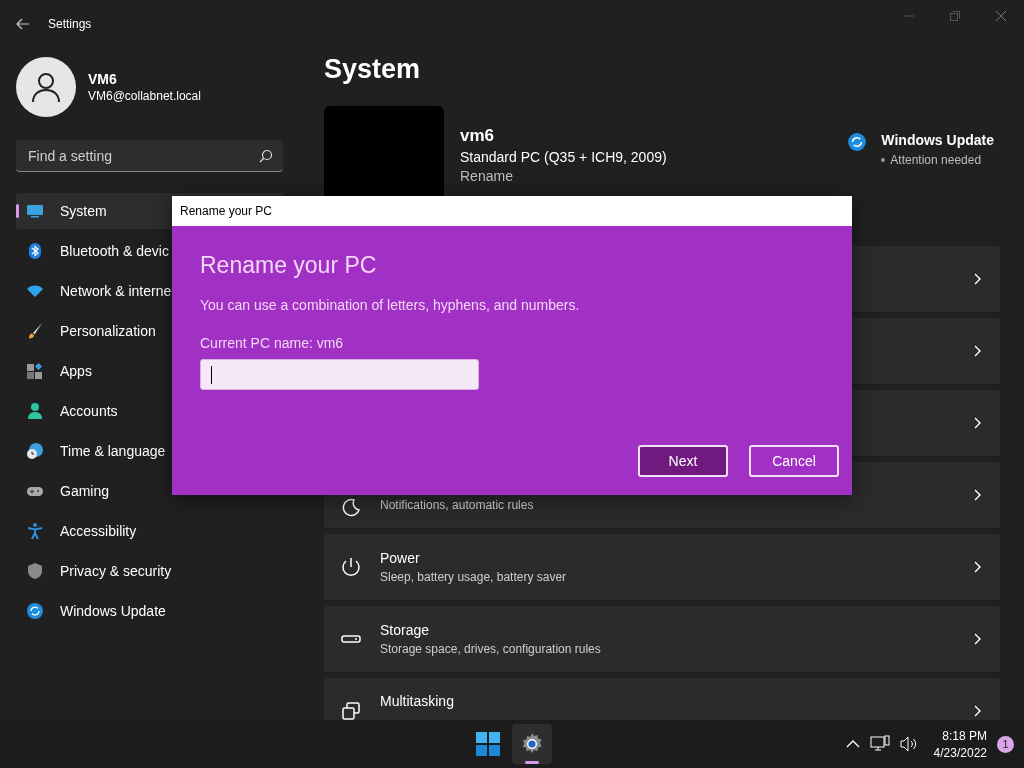 Image resolution: width=1024 pixels, height=768 pixels. Describe the element at coordinates (35, 251) in the screenshot. I see `bluetooth-icon` at that location.